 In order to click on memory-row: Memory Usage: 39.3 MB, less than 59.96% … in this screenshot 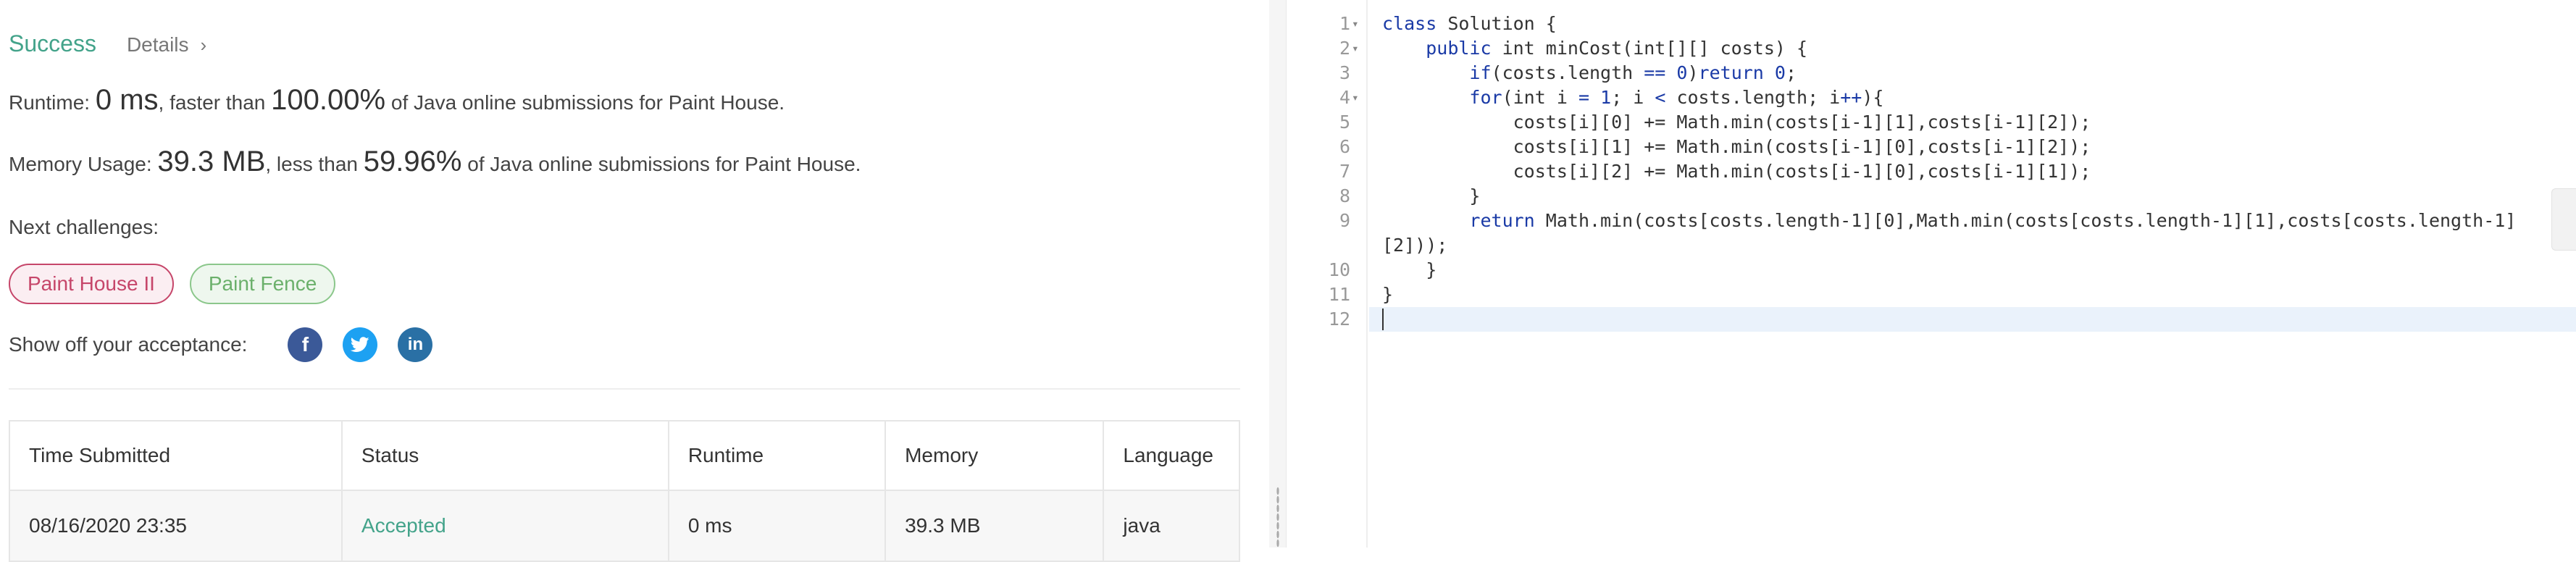, I will do `click(435, 162)`.